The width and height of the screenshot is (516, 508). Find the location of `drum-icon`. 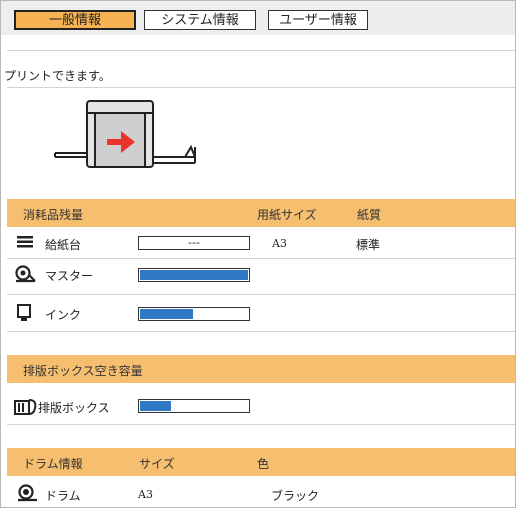

drum-icon is located at coordinates (28, 494).